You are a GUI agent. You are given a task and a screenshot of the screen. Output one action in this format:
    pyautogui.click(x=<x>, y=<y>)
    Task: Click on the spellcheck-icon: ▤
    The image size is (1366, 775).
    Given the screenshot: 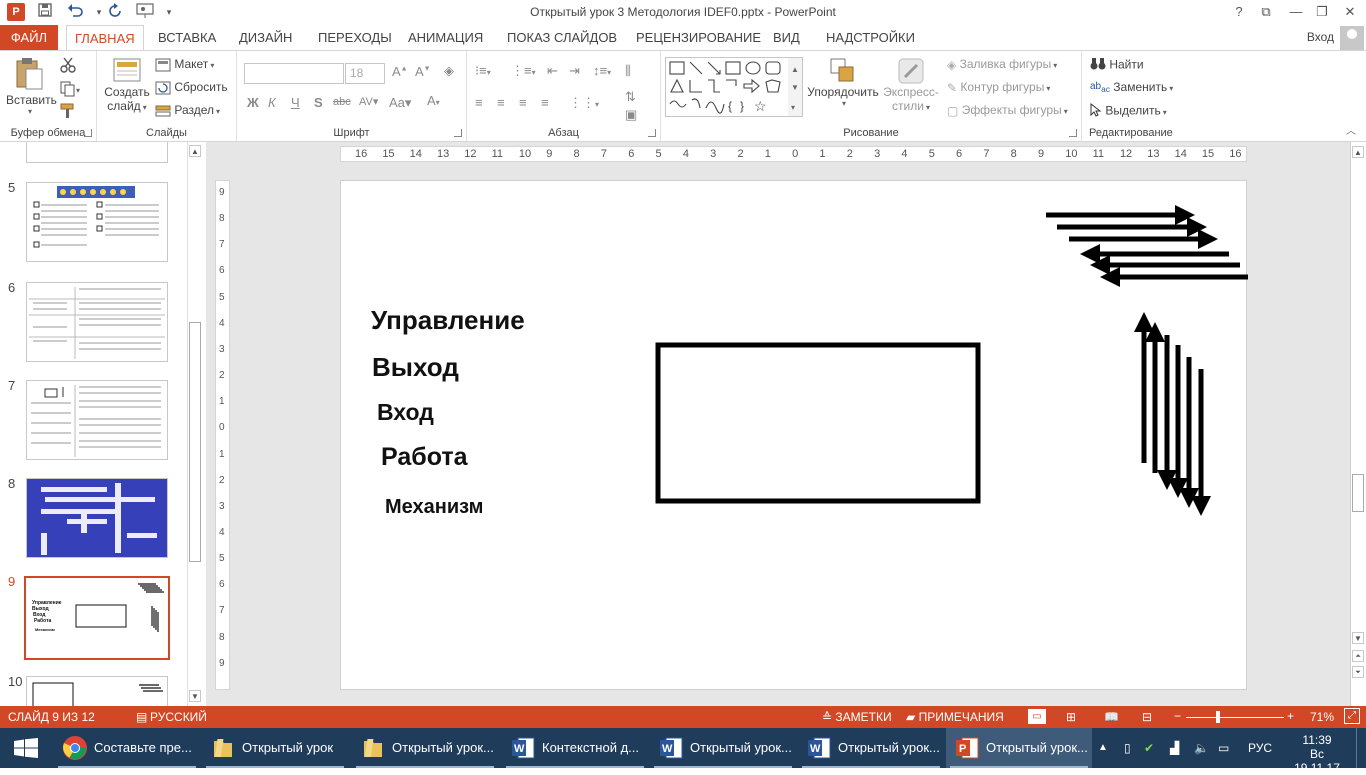 What is the action you would take?
    pyautogui.click(x=141, y=717)
    